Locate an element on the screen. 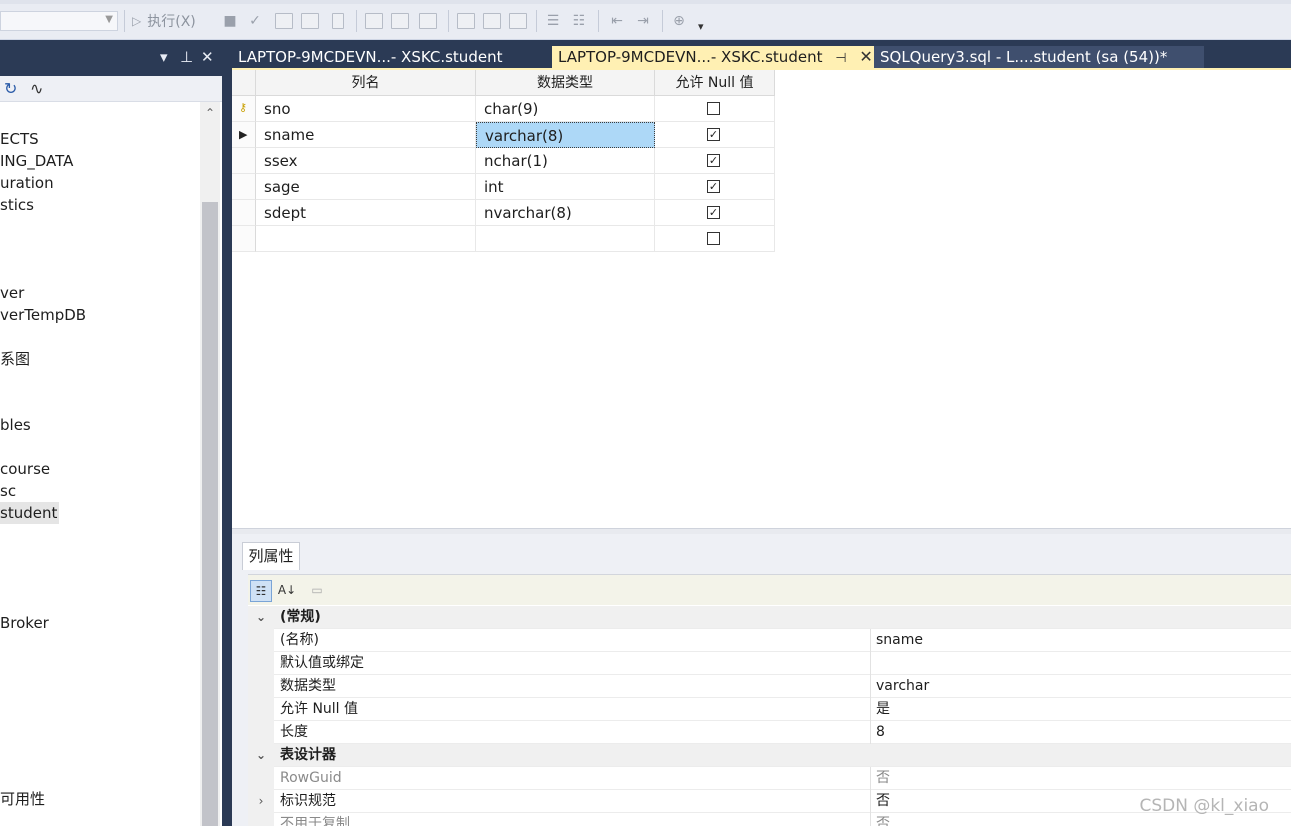  current-row-icon: ▶ is located at coordinates (243, 134).